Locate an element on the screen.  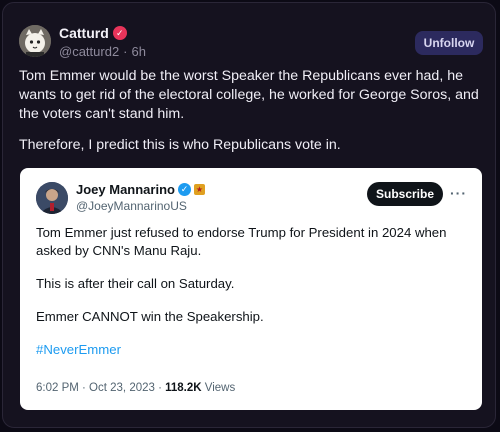
author-name: Catturd is located at coordinates (84, 33).